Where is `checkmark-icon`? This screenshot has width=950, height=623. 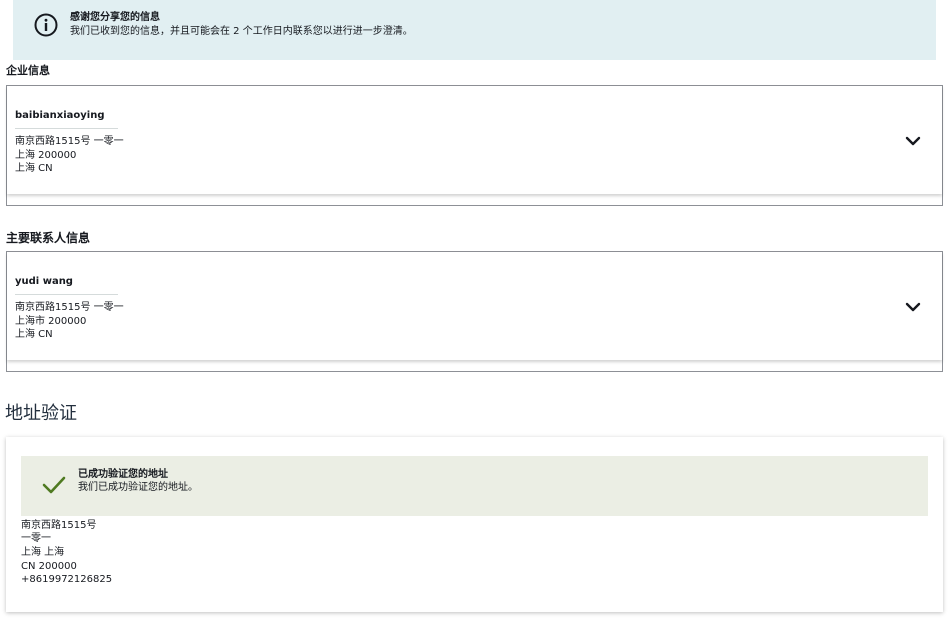 checkmark-icon is located at coordinates (54, 485).